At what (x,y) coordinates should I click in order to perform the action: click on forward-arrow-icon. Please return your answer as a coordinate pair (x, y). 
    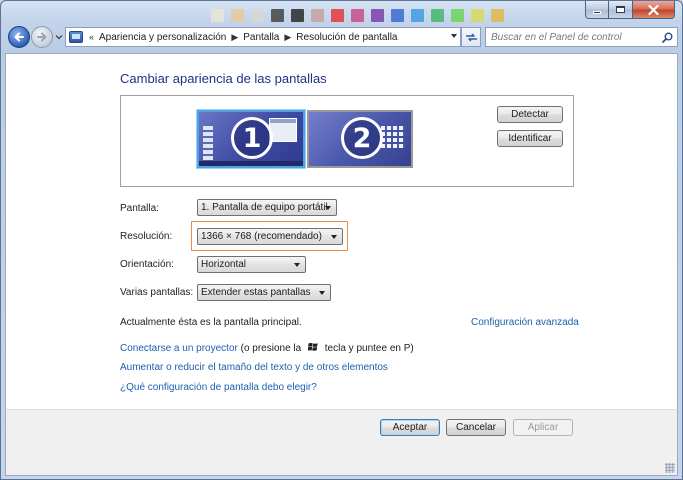
    Looking at the image, I should click on (42, 37).